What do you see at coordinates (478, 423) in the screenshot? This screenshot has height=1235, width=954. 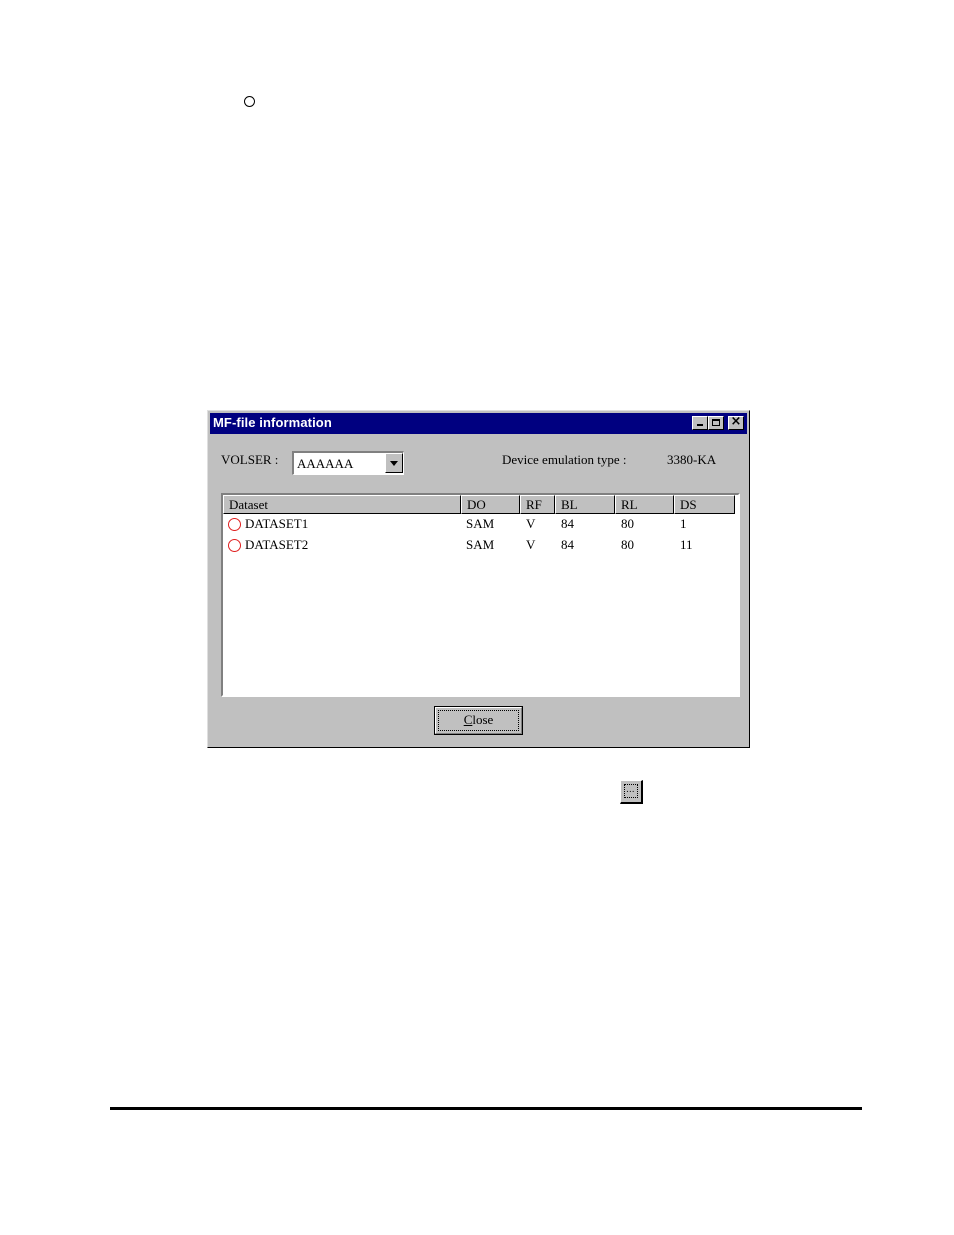 I see `title-bar: MF-file information ×` at bounding box center [478, 423].